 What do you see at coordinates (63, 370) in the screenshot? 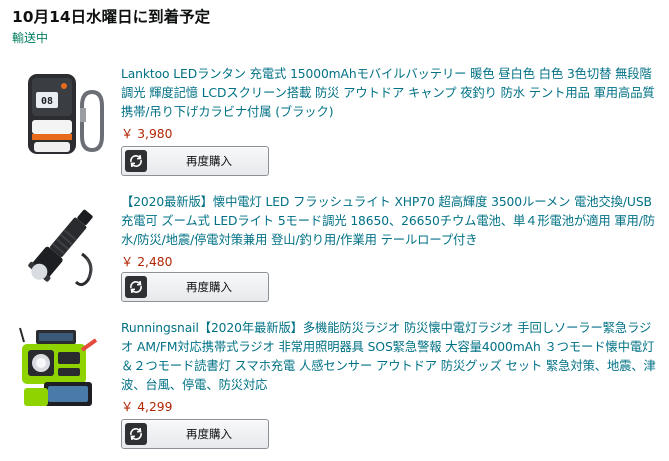
I see `product-image-radio` at bounding box center [63, 370].